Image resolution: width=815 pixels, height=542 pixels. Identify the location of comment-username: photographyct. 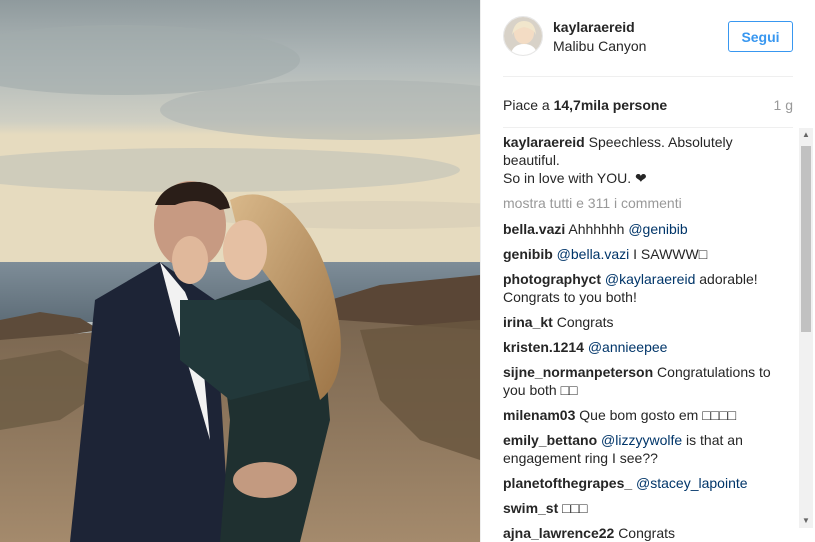
(552, 279).